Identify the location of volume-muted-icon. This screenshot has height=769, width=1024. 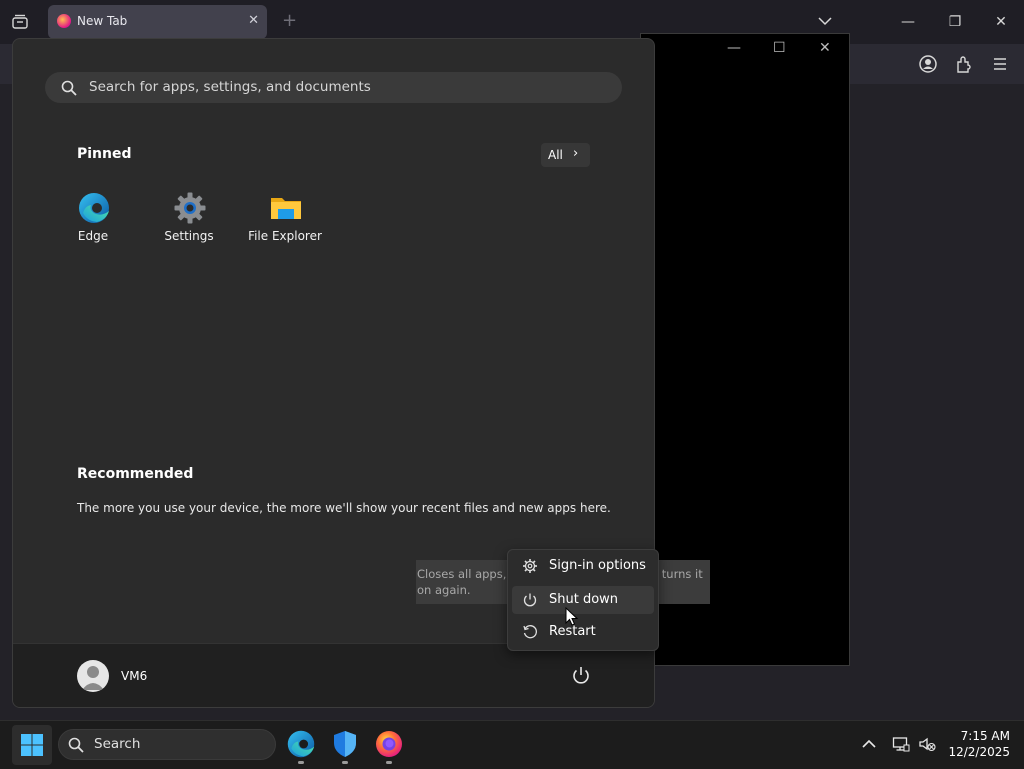
(927, 744).